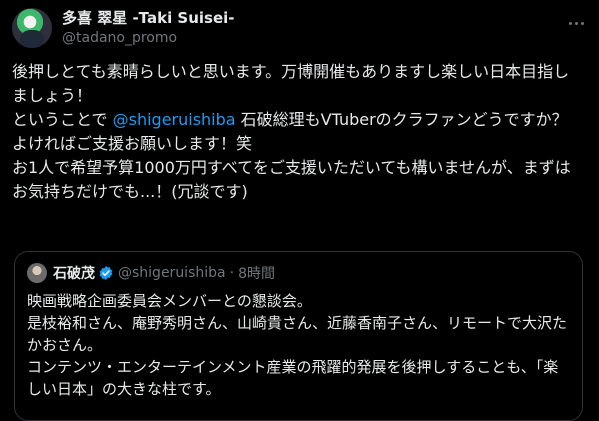 This screenshot has width=599, height=421. I want to click on author-display-name: 多喜 翠星 -Taki Suisei-, so click(148, 18).